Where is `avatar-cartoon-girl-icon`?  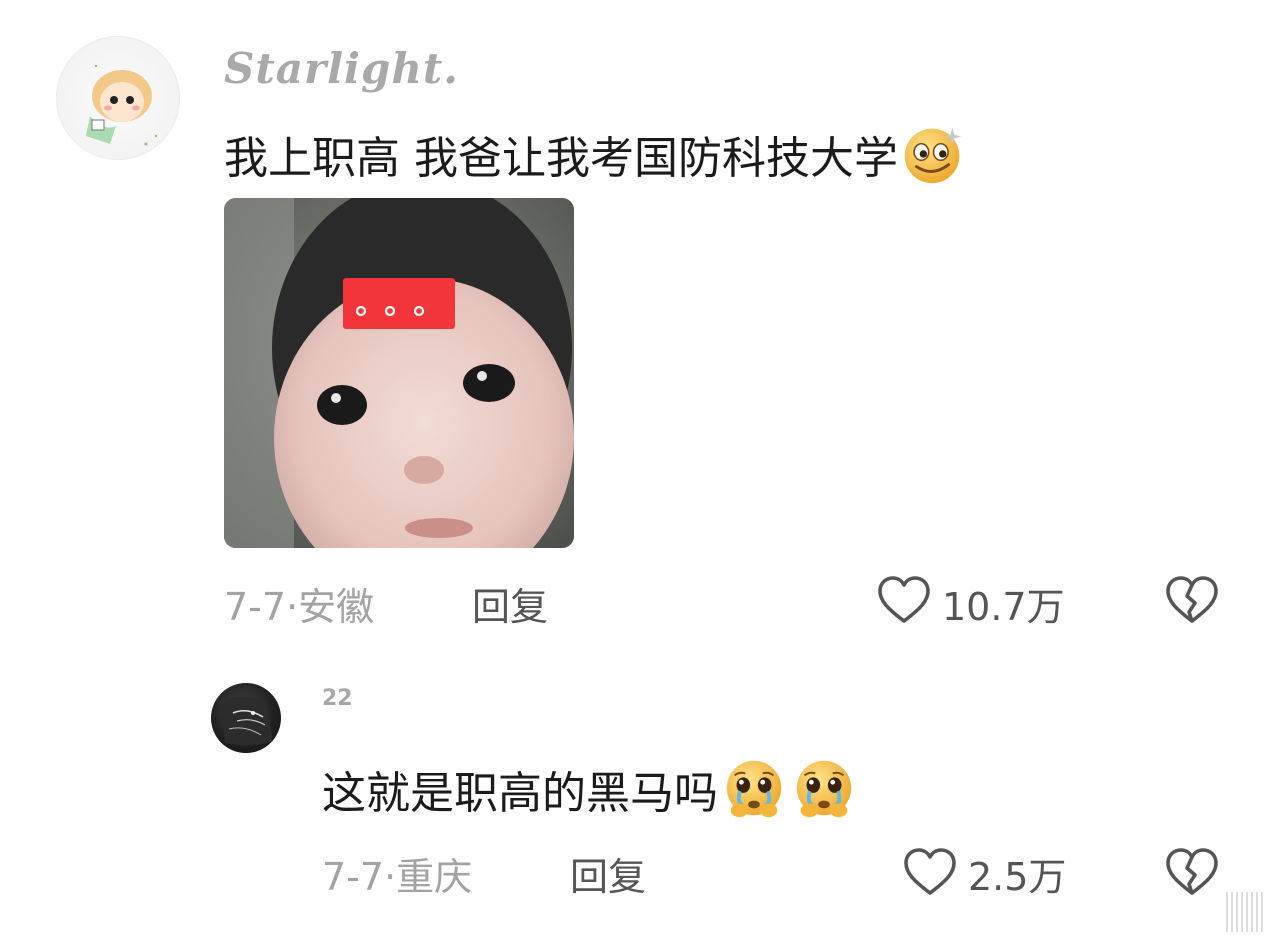 avatar-cartoon-girl-icon is located at coordinates (122, 105).